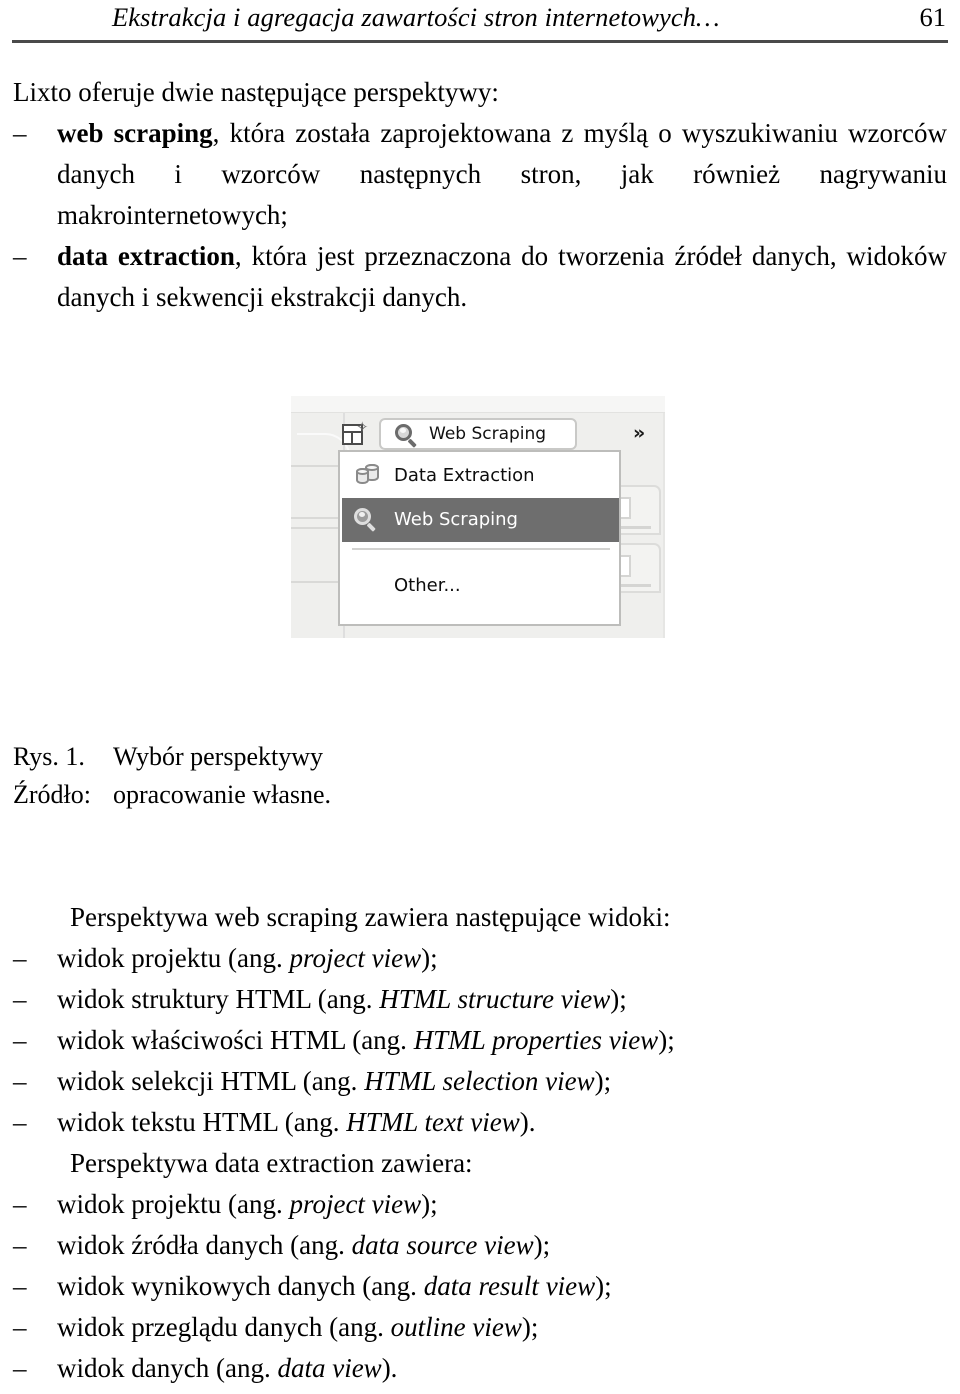  Describe the element at coordinates (488, 434) in the screenshot. I see `active-perspective-label: Web Scraping` at that location.